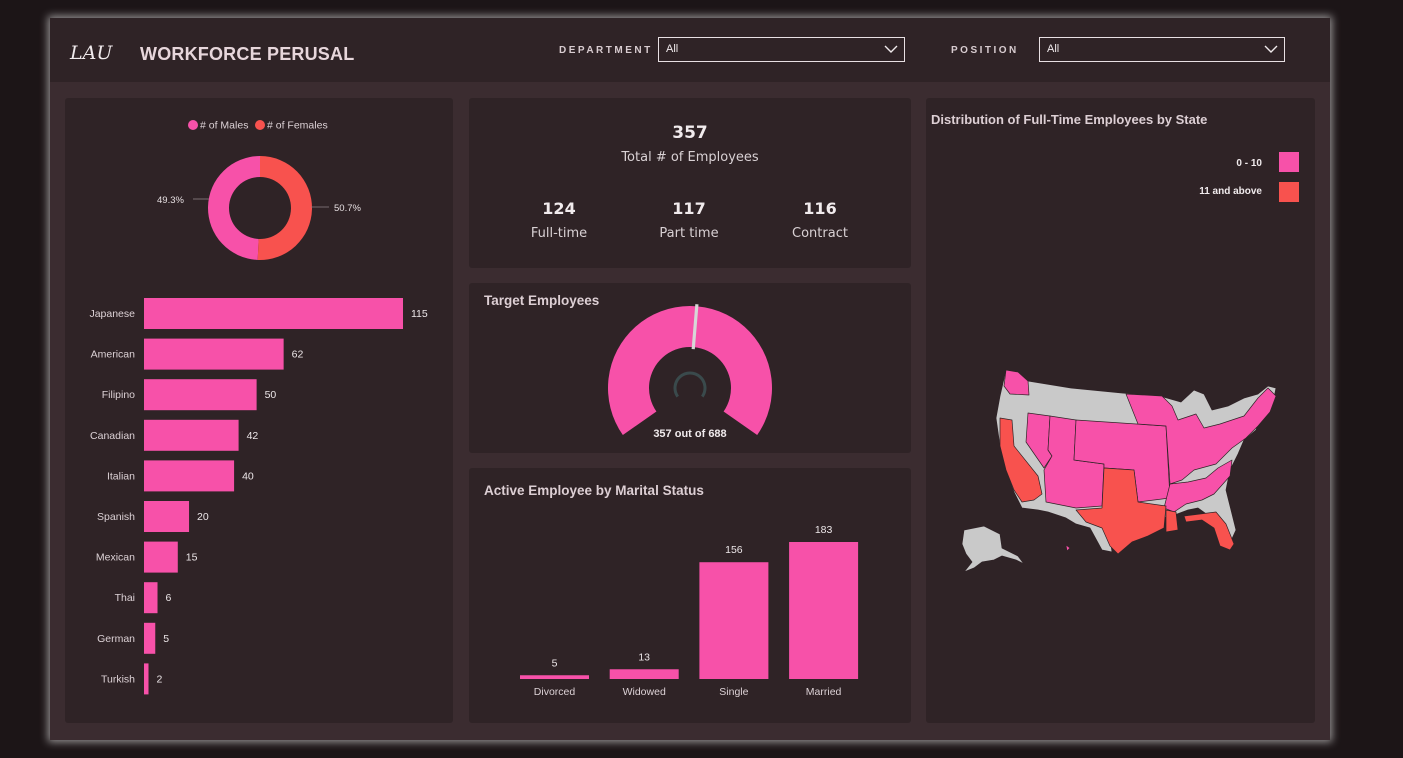 The width and height of the screenshot is (1403, 758). What do you see at coordinates (734, 550) in the screenshot?
I see `marital-value-label: 156` at bounding box center [734, 550].